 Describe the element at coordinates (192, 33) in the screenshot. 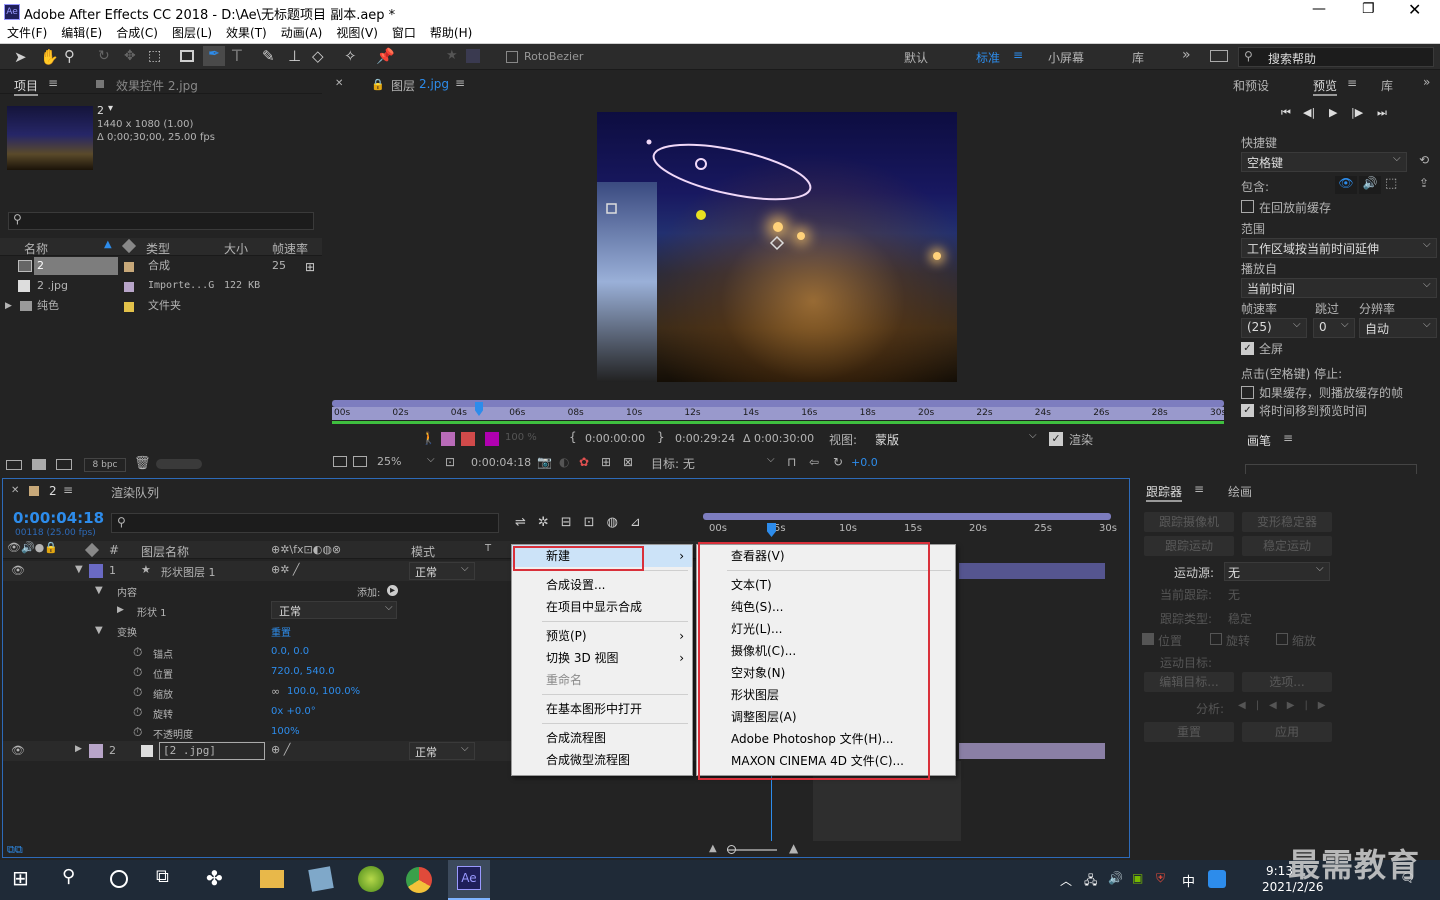

I see `menu-layer: 图层(L)` at that location.